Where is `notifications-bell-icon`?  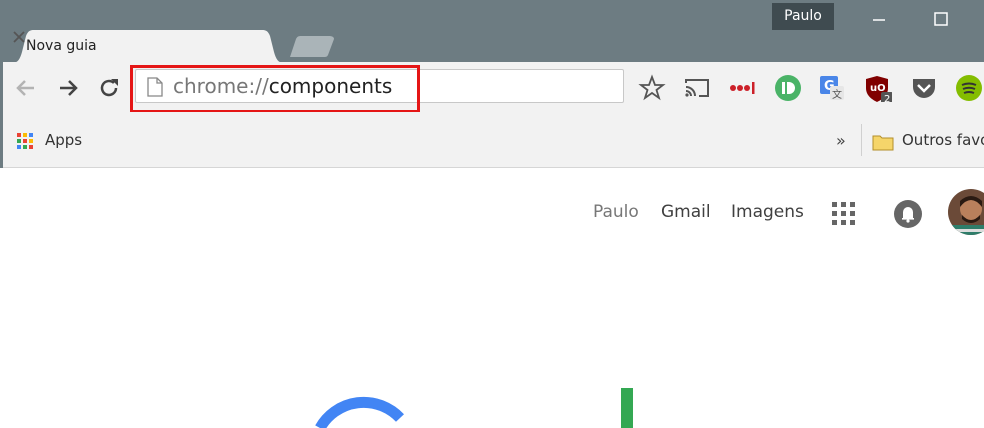
notifications-bell-icon is located at coordinates (908, 214).